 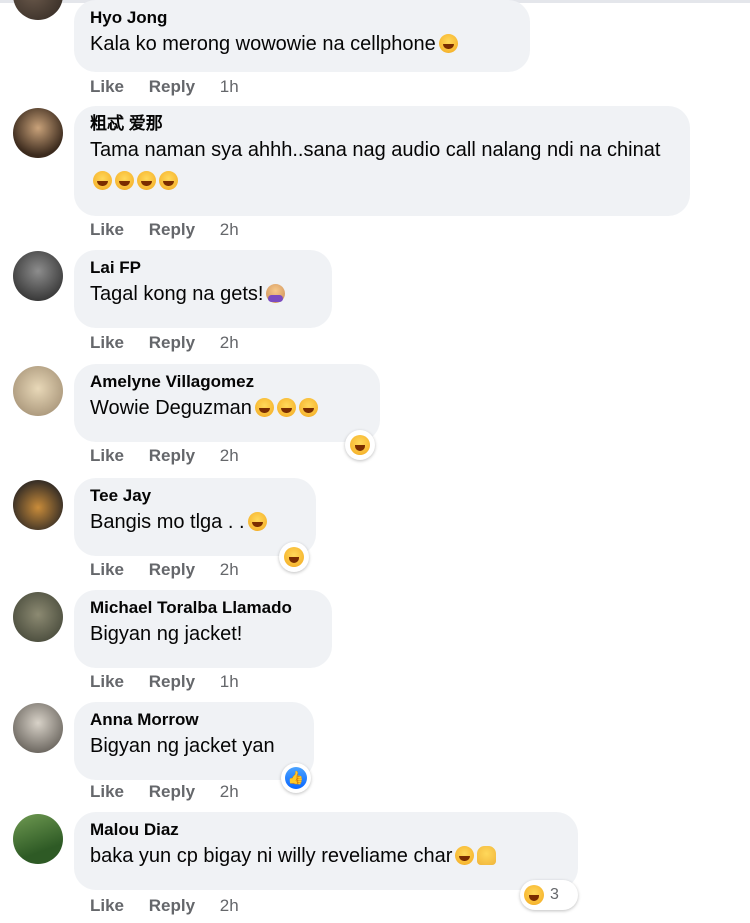 What do you see at coordinates (182, 746) in the screenshot?
I see `comment-text: Bigyan ng jacket yan` at bounding box center [182, 746].